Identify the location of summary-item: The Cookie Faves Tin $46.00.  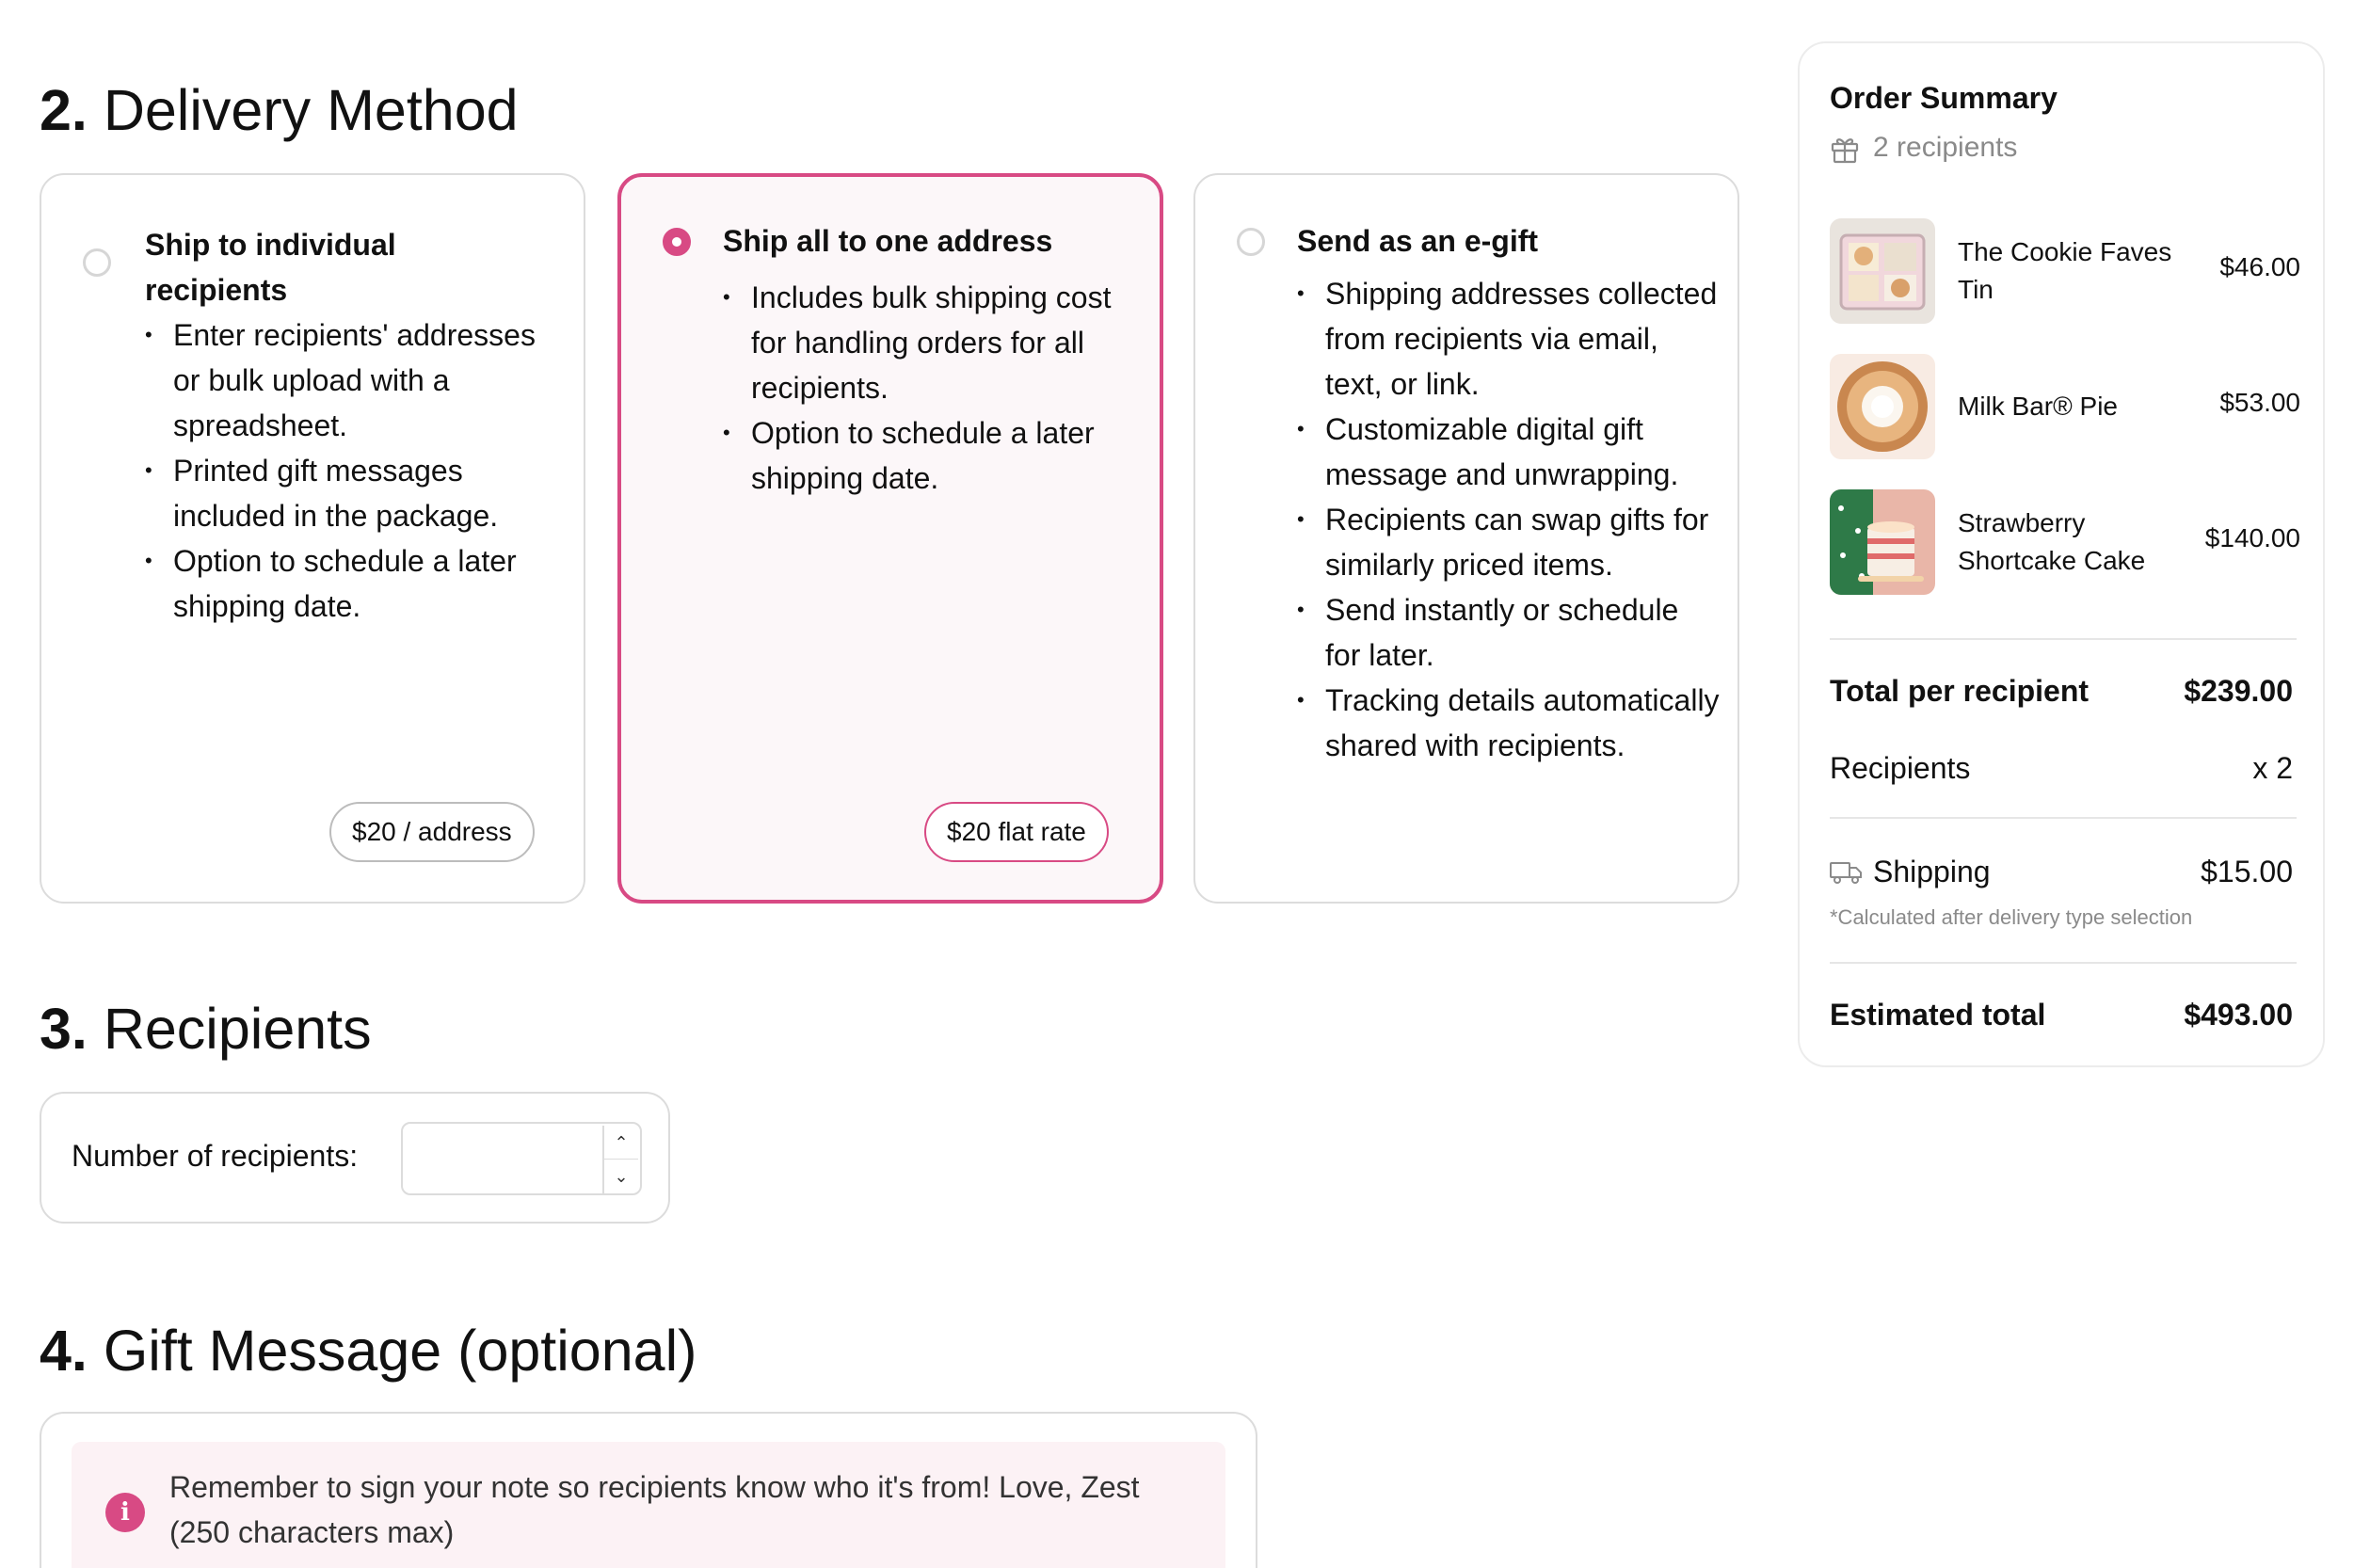
(2065, 271).